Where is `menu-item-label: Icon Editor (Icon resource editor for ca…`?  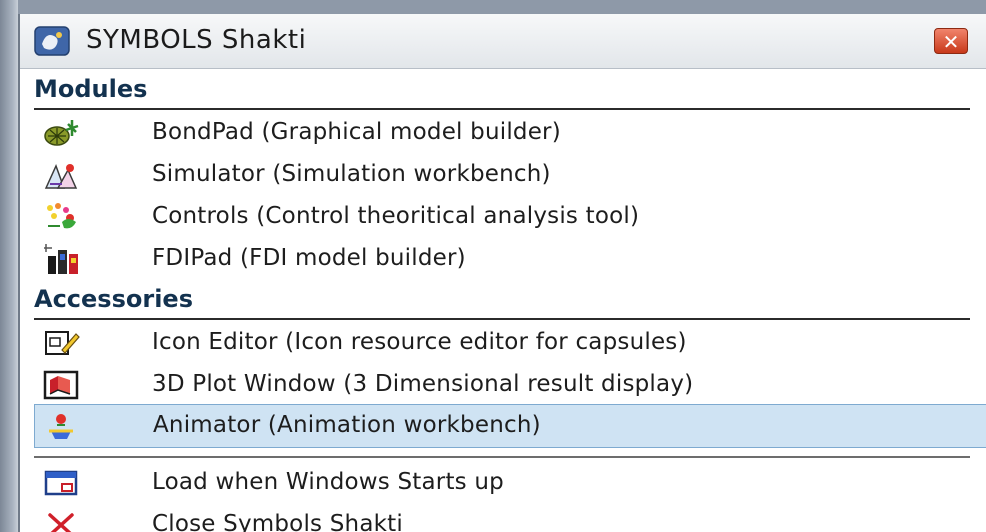 menu-item-label: Icon Editor (Icon resource editor for ca… is located at coordinates (419, 342).